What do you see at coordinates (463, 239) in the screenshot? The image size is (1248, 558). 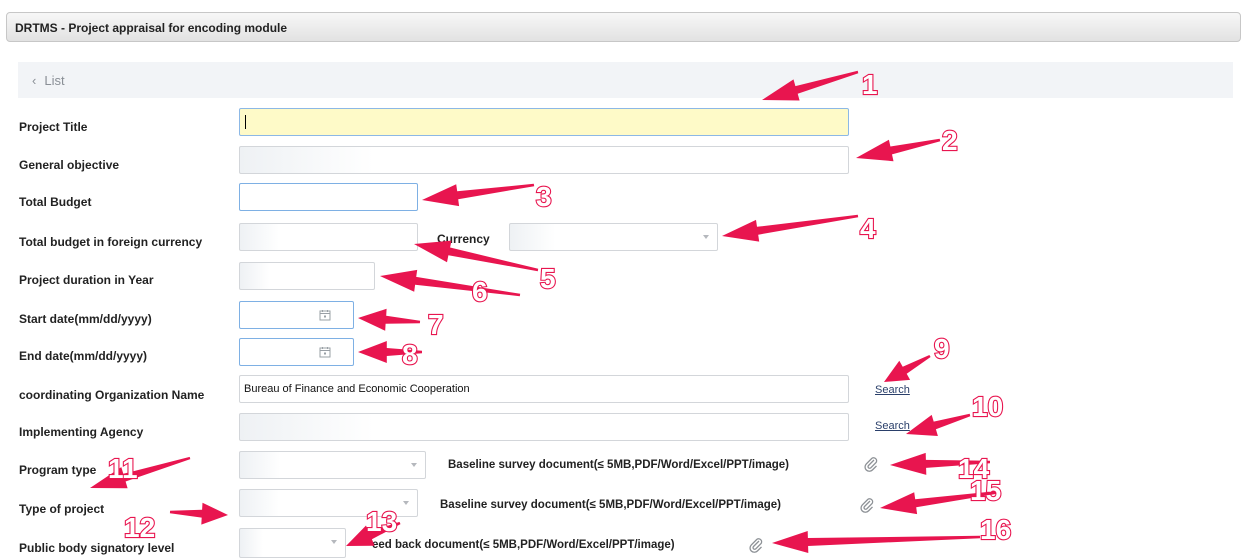 I see `currency-label: Currency` at bounding box center [463, 239].